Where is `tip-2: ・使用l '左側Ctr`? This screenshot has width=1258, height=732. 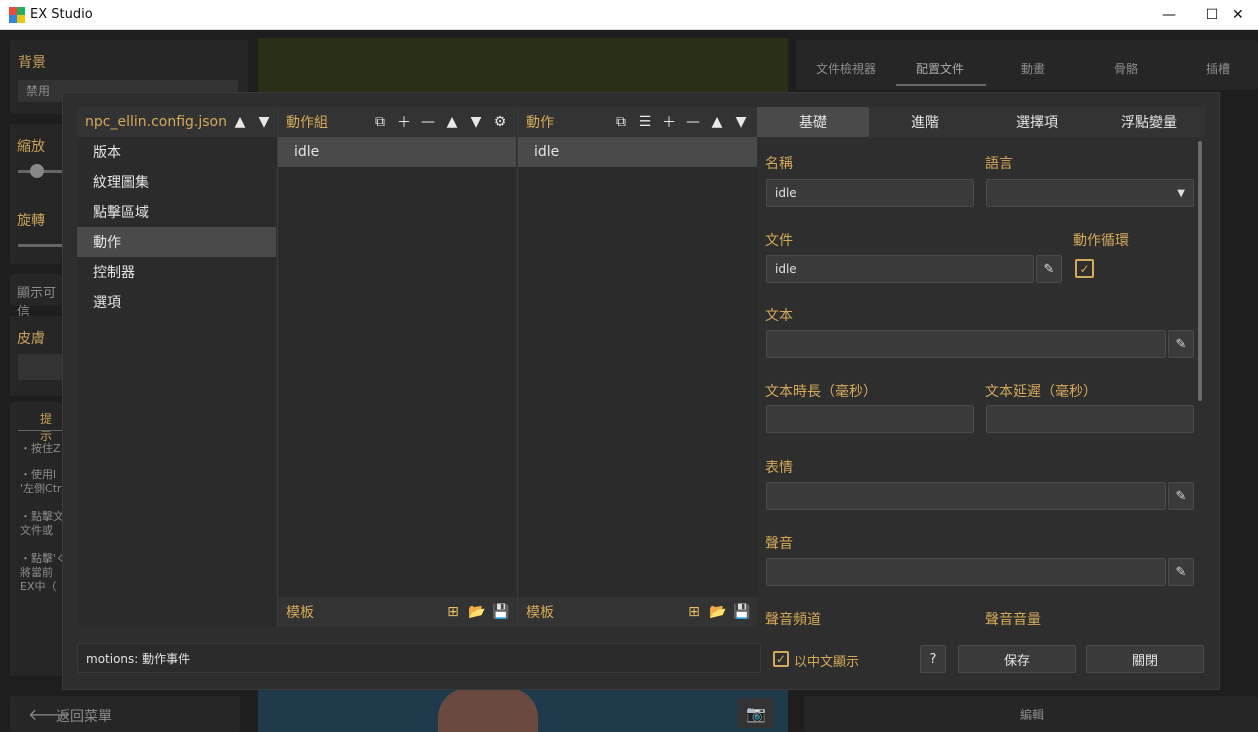
tip-2: ・使用l '左側Ctr is located at coordinates (41, 481).